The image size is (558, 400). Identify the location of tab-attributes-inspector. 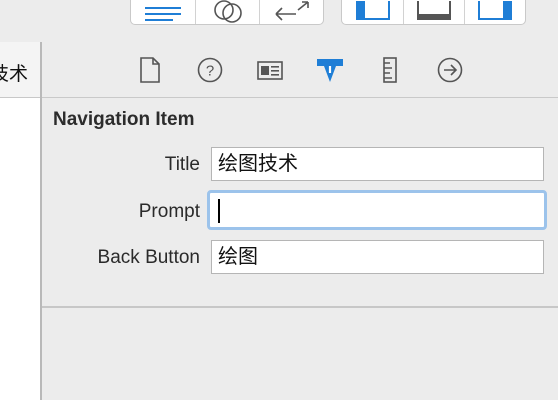
(330, 70).